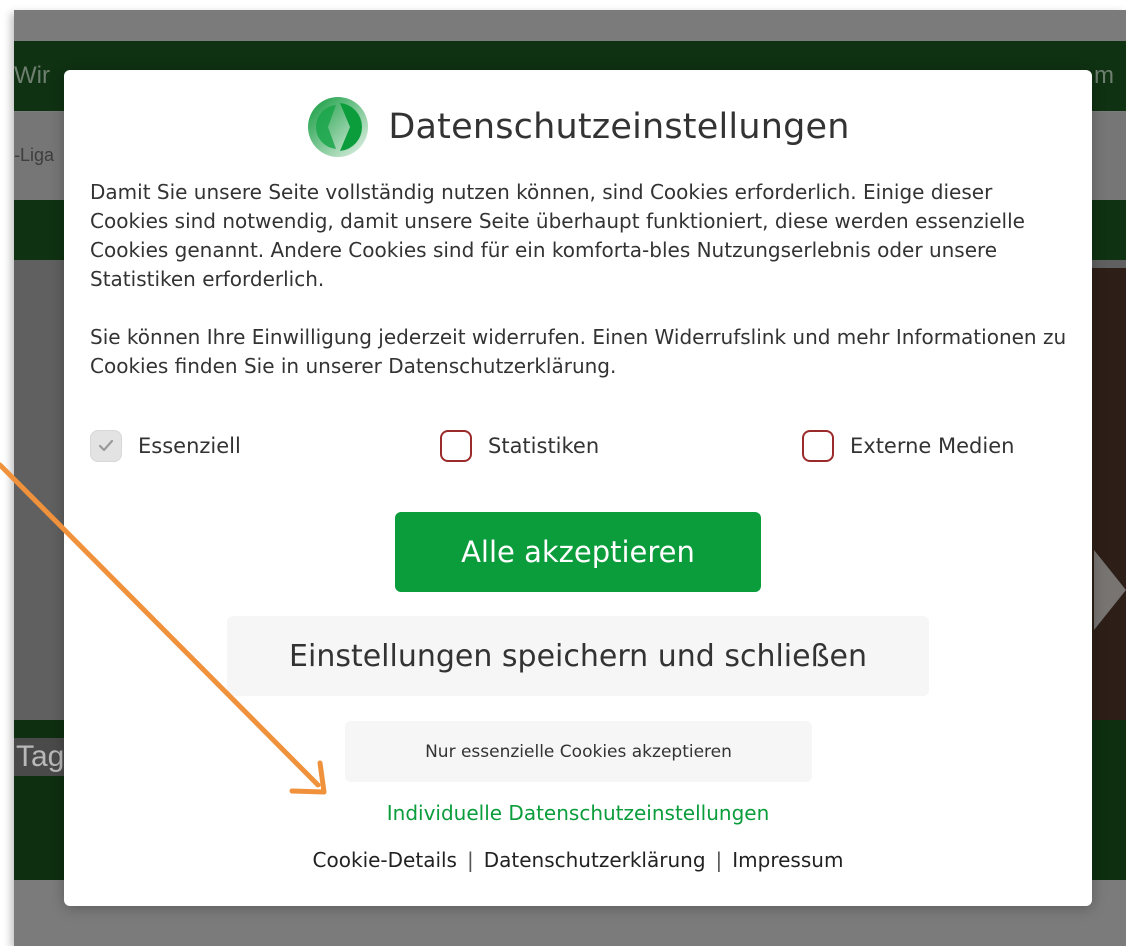 The image size is (1126, 946). Describe the element at coordinates (1104, 75) in the screenshot. I see `background-nav-text-last: m` at that location.